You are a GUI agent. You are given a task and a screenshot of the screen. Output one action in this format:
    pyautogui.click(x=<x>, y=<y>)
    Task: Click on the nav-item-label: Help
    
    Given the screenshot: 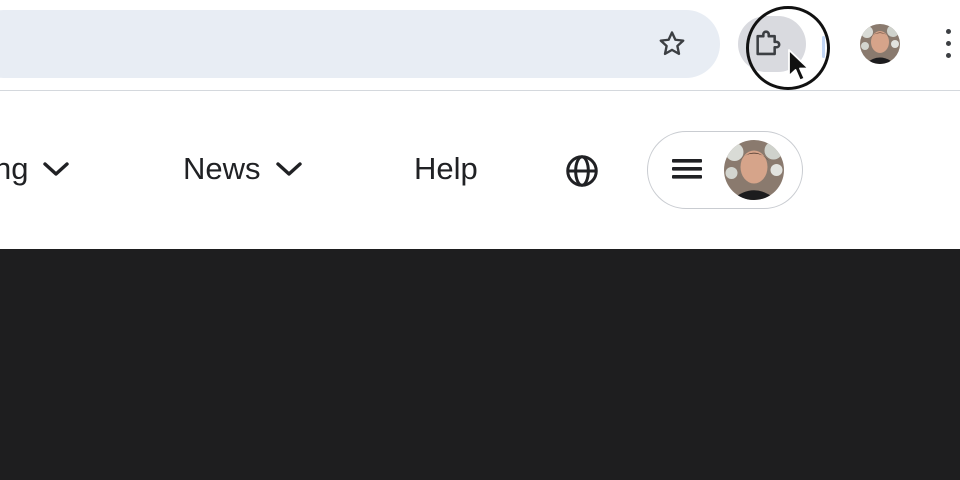 What is the action you would take?
    pyautogui.click(x=446, y=168)
    